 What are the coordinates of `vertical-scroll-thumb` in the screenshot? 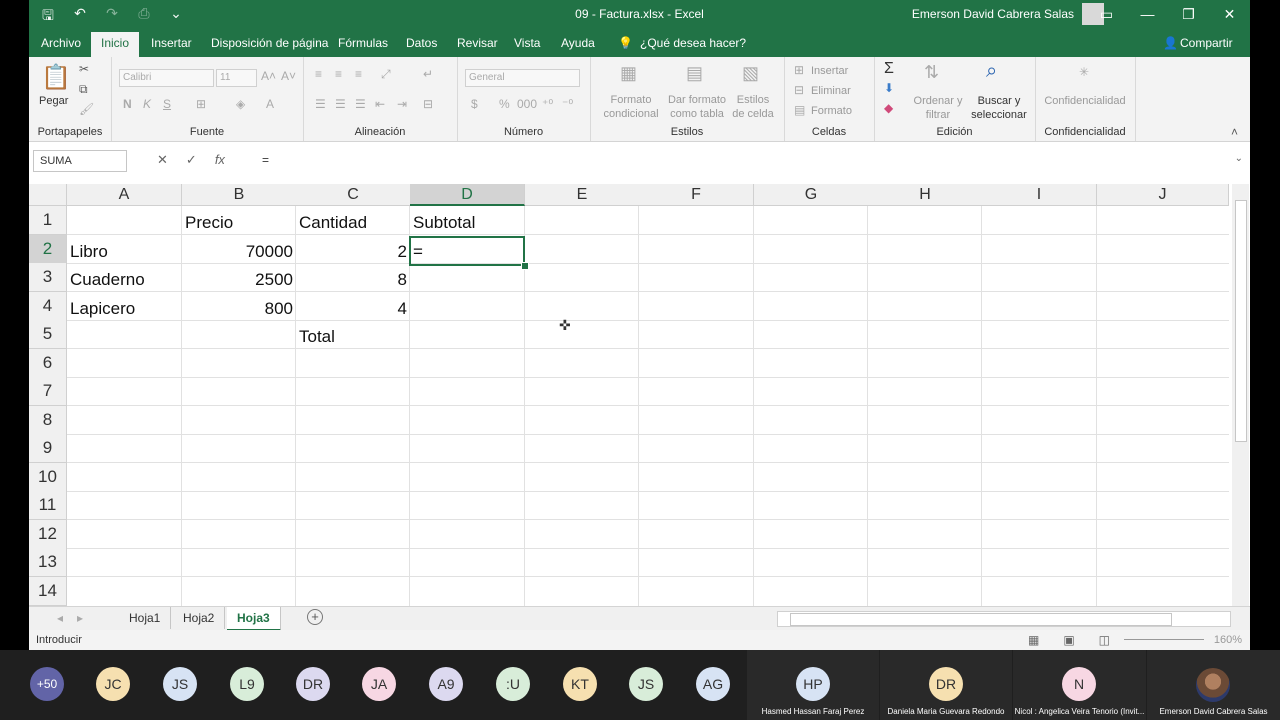 It's located at (1241, 321).